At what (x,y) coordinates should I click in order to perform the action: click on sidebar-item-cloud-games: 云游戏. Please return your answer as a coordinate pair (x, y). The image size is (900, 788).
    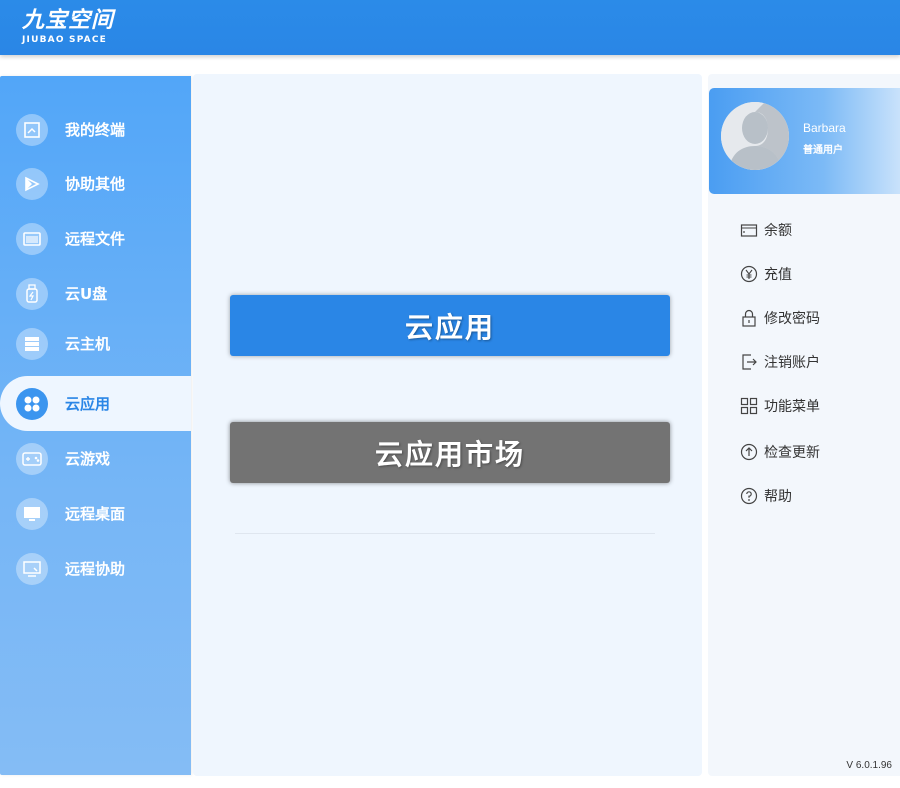
    Looking at the image, I should click on (95, 458).